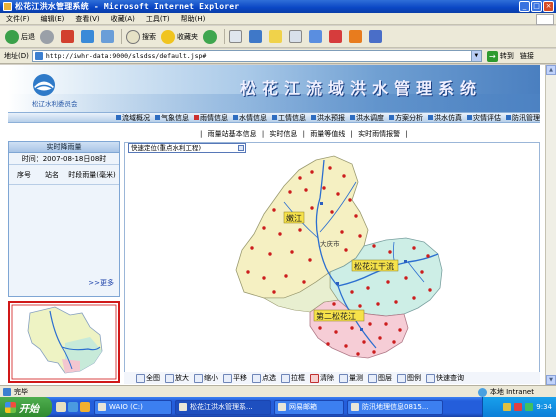 The height and width of the screenshot is (417, 556). I want to click on messenger-button, so click(316, 36).